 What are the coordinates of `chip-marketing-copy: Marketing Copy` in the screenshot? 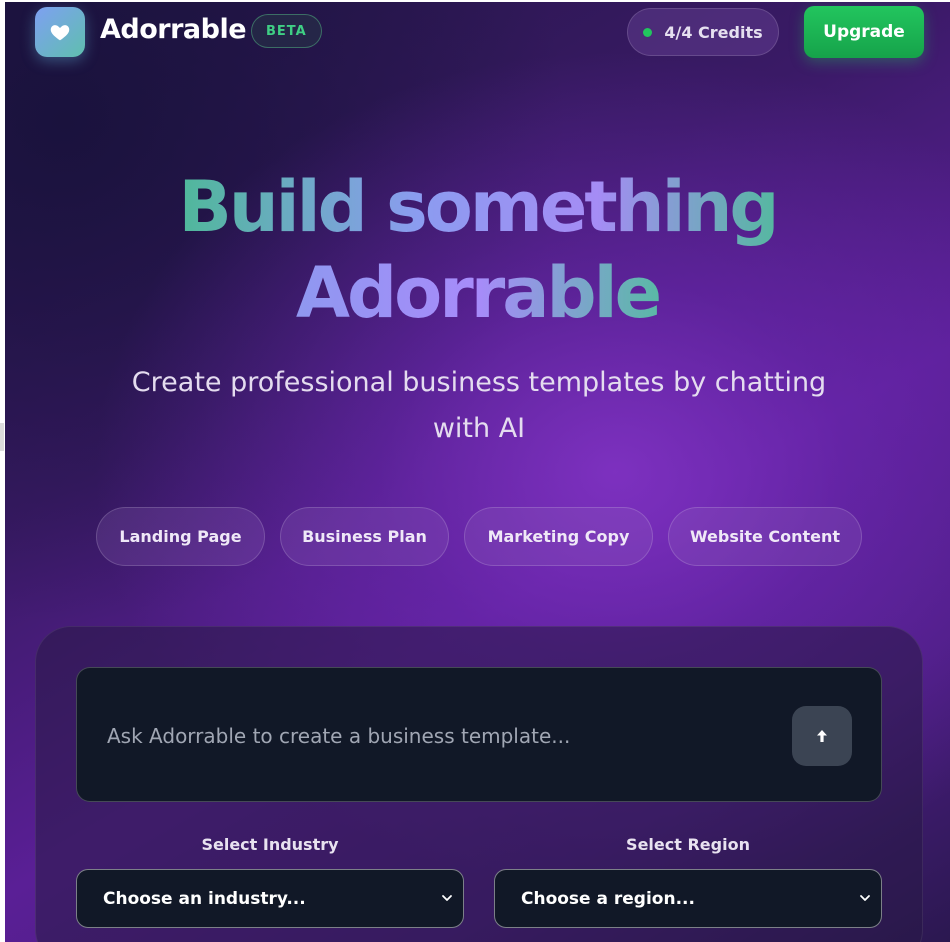 It's located at (558, 536).